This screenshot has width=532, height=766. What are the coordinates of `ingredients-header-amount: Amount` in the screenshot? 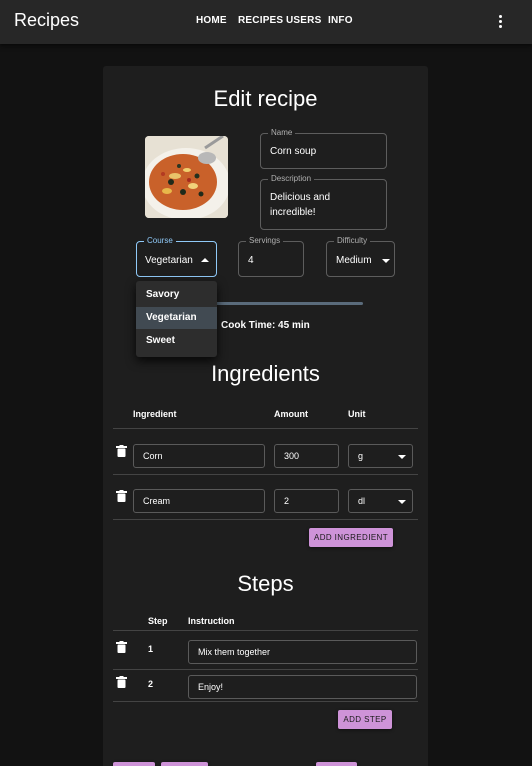 It's located at (291, 414).